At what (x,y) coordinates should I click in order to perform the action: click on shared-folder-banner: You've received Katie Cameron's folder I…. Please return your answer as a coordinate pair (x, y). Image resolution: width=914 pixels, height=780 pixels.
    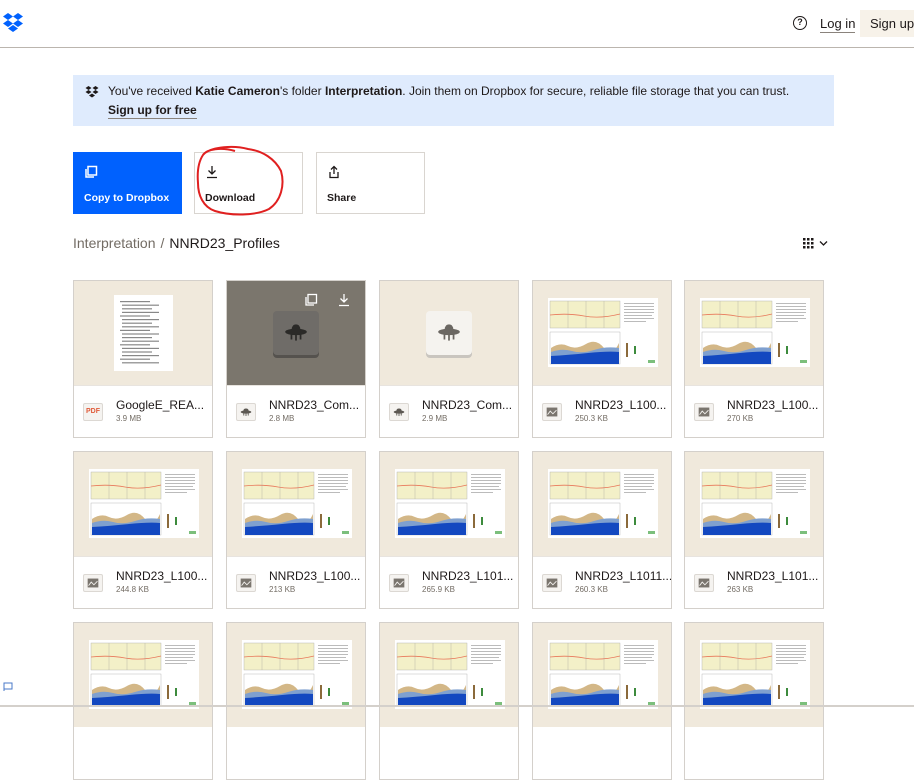
    Looking at the image, I should click on (453, 100).